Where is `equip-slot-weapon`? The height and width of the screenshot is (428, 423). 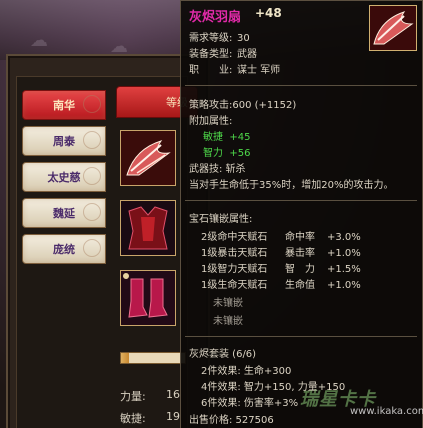
equip-slot-weapon is located at coordinates (148, 158).